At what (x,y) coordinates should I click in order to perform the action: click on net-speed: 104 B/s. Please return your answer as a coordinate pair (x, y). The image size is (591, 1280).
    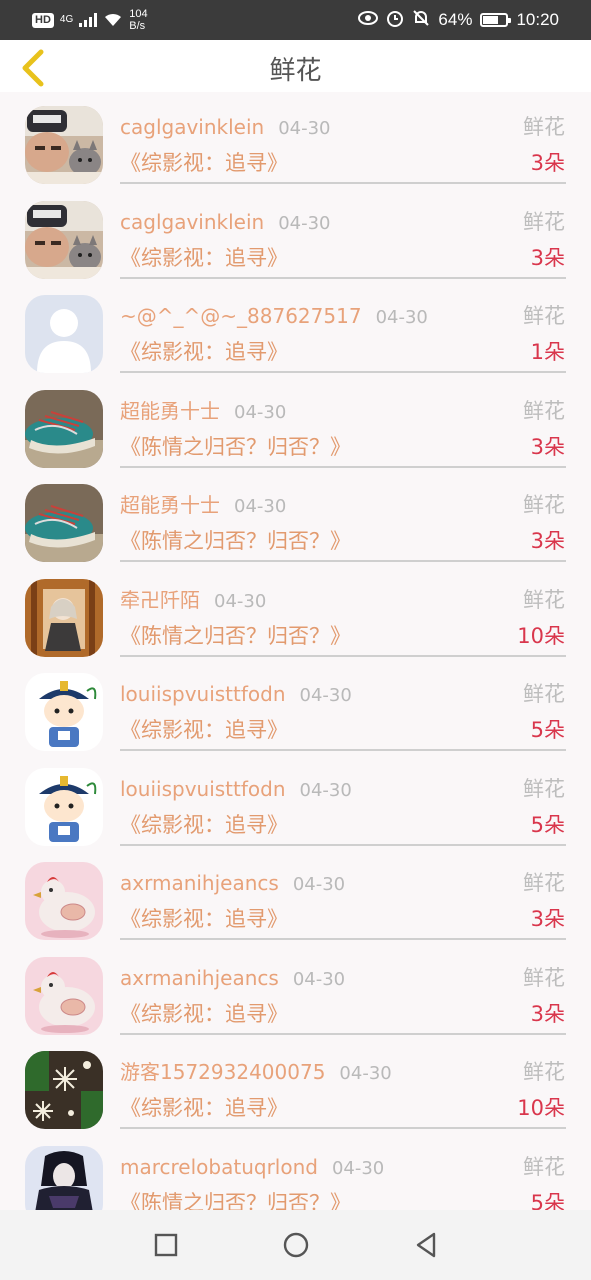
    Looking at the image, I should click on (138, 20).